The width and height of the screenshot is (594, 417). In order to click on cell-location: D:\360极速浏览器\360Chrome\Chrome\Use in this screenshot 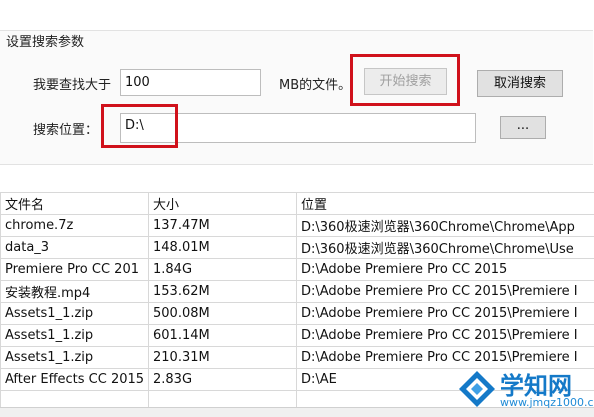, I will do `click(445, 248)`.